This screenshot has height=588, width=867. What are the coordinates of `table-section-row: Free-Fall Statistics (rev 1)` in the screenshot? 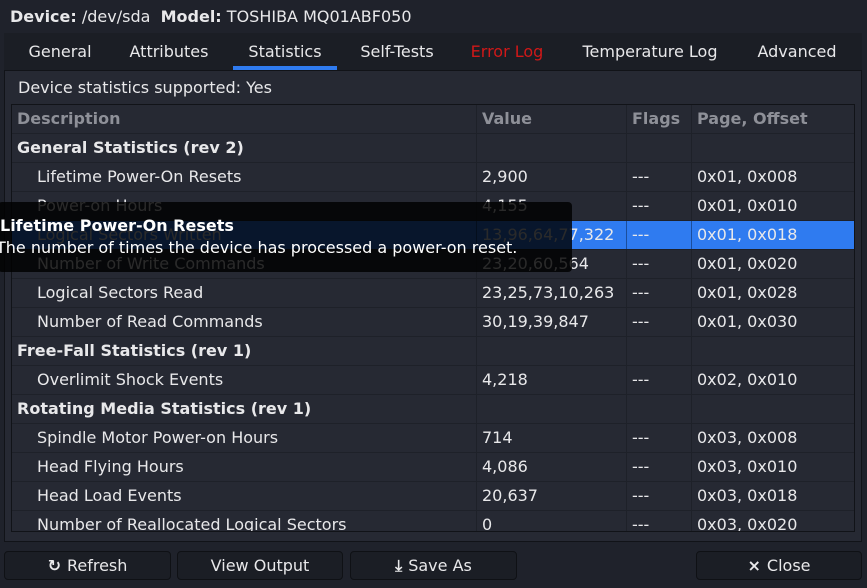 It's located at (433, 351).